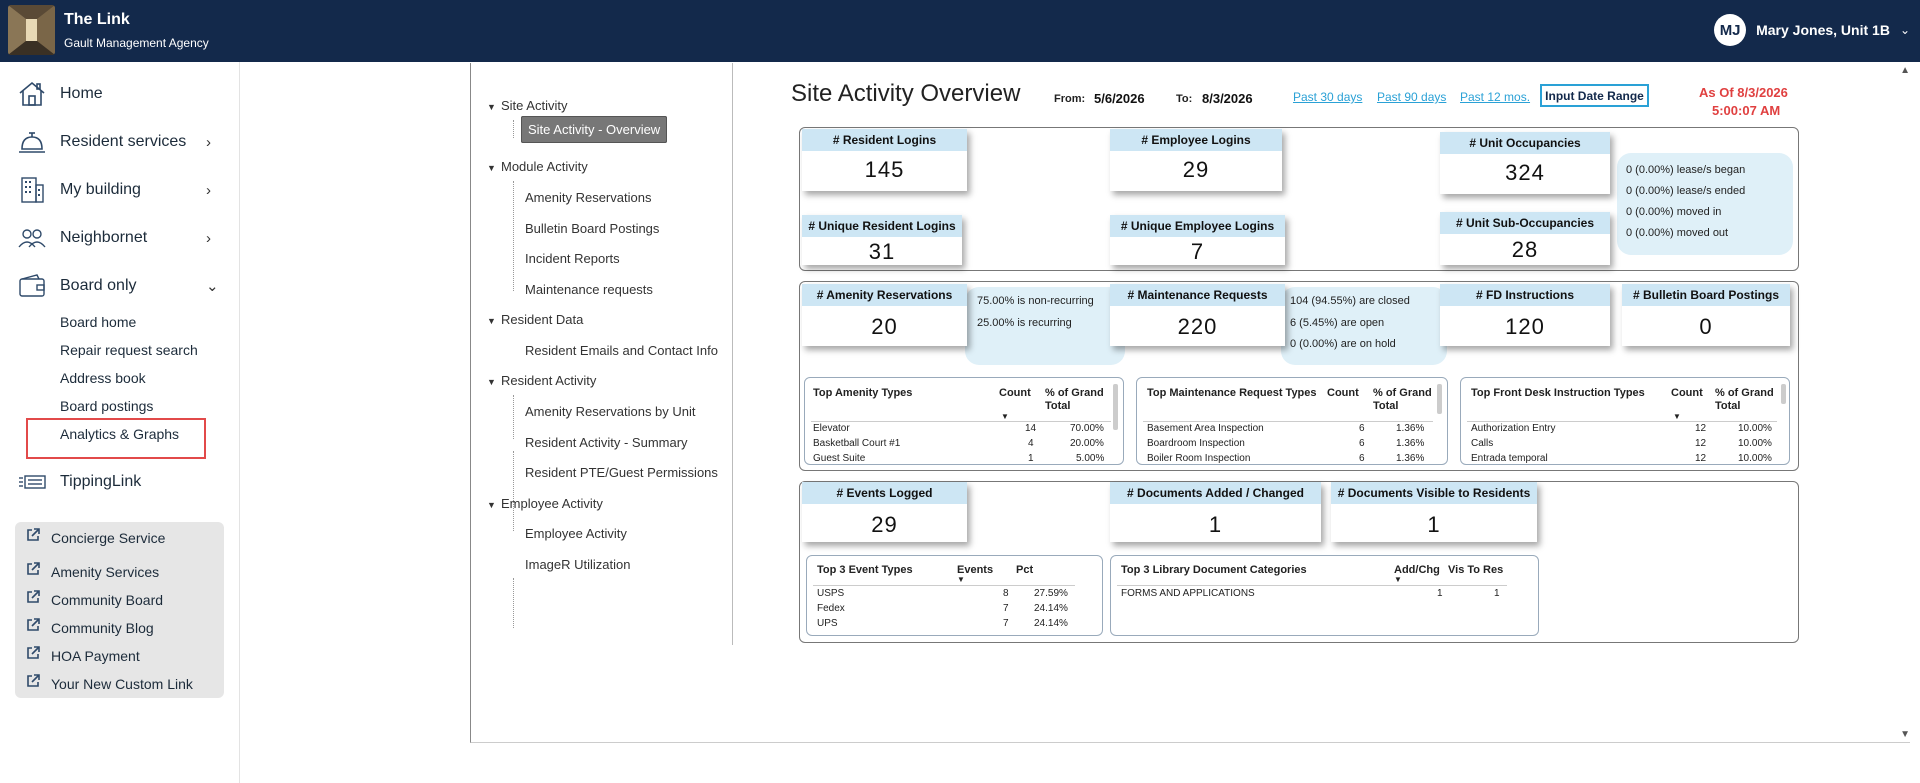  Describe the element at coordinates (89, 627) in the screenshot. I see `external-link-community-blog: Community Blog` at that location.